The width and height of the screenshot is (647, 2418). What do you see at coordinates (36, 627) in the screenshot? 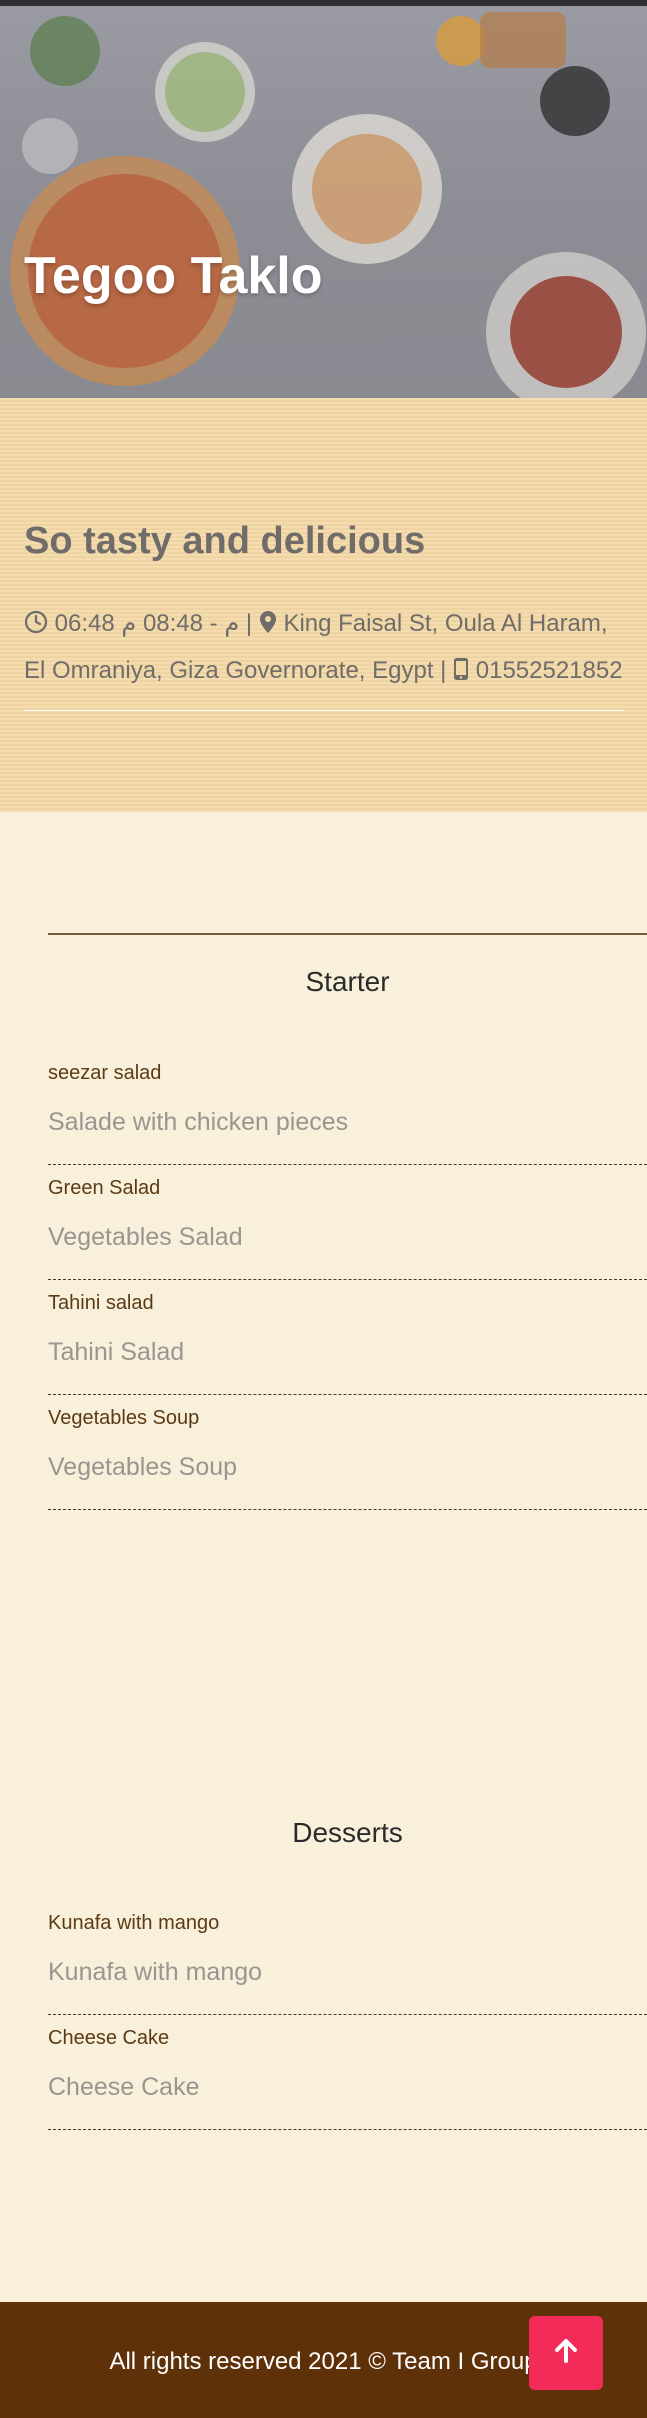
I see `clock-icon` at bounding box center [36, 627].